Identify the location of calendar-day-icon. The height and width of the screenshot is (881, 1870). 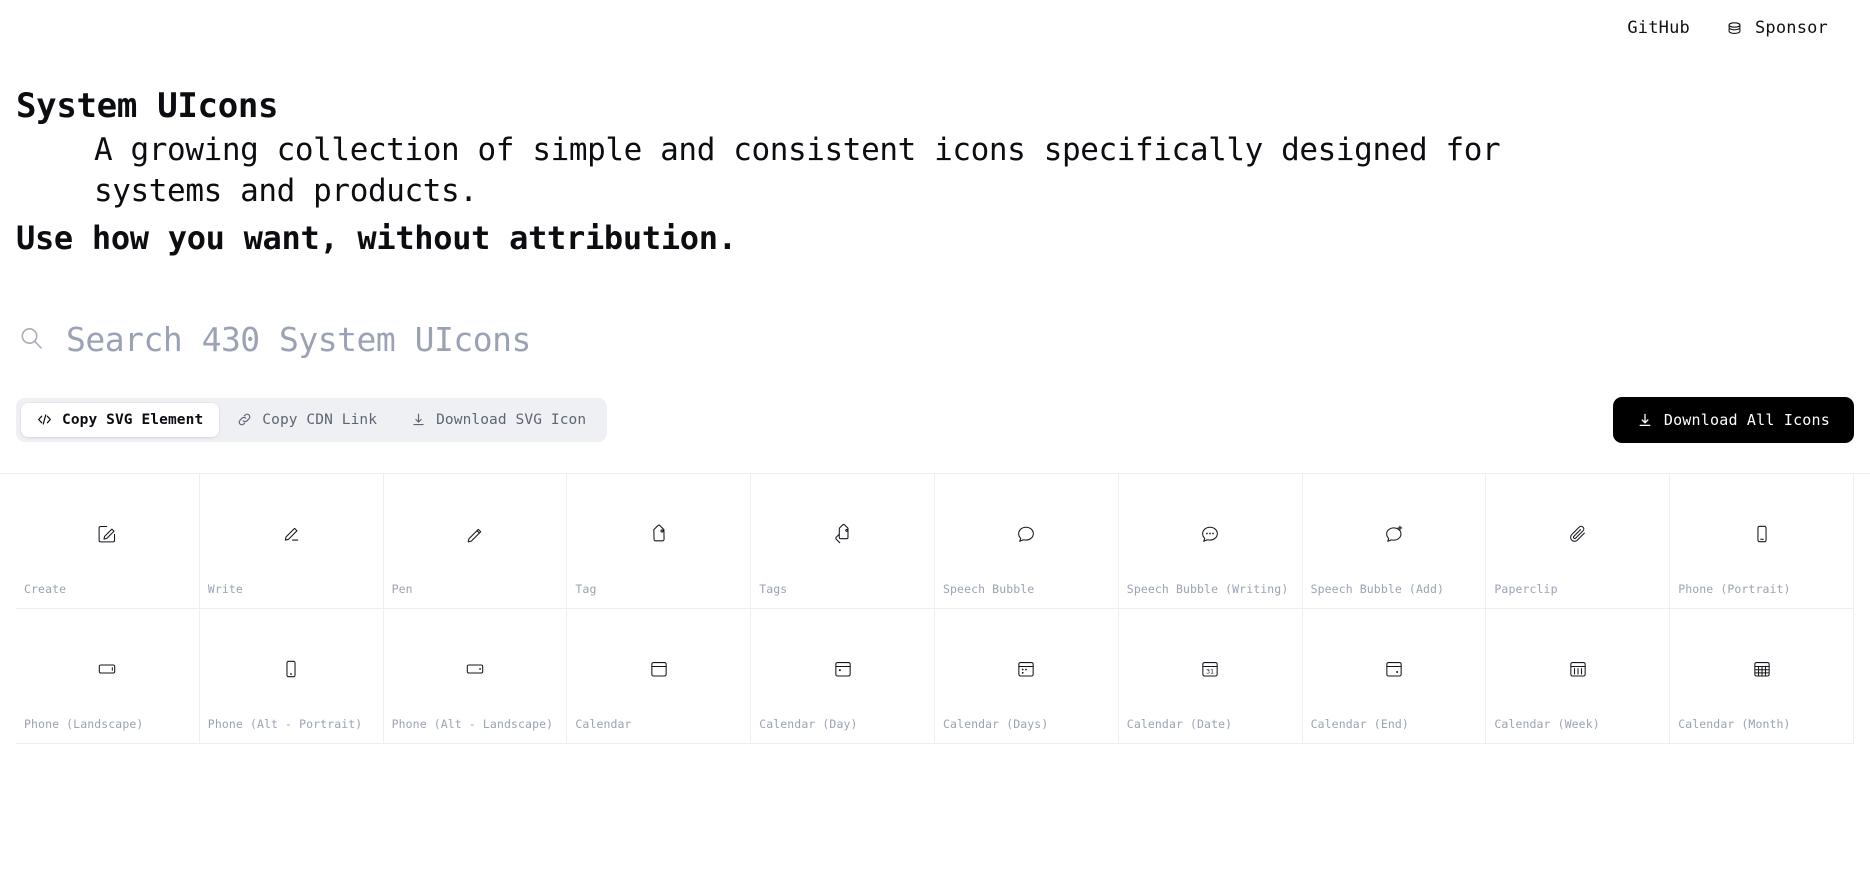
(843, 669).